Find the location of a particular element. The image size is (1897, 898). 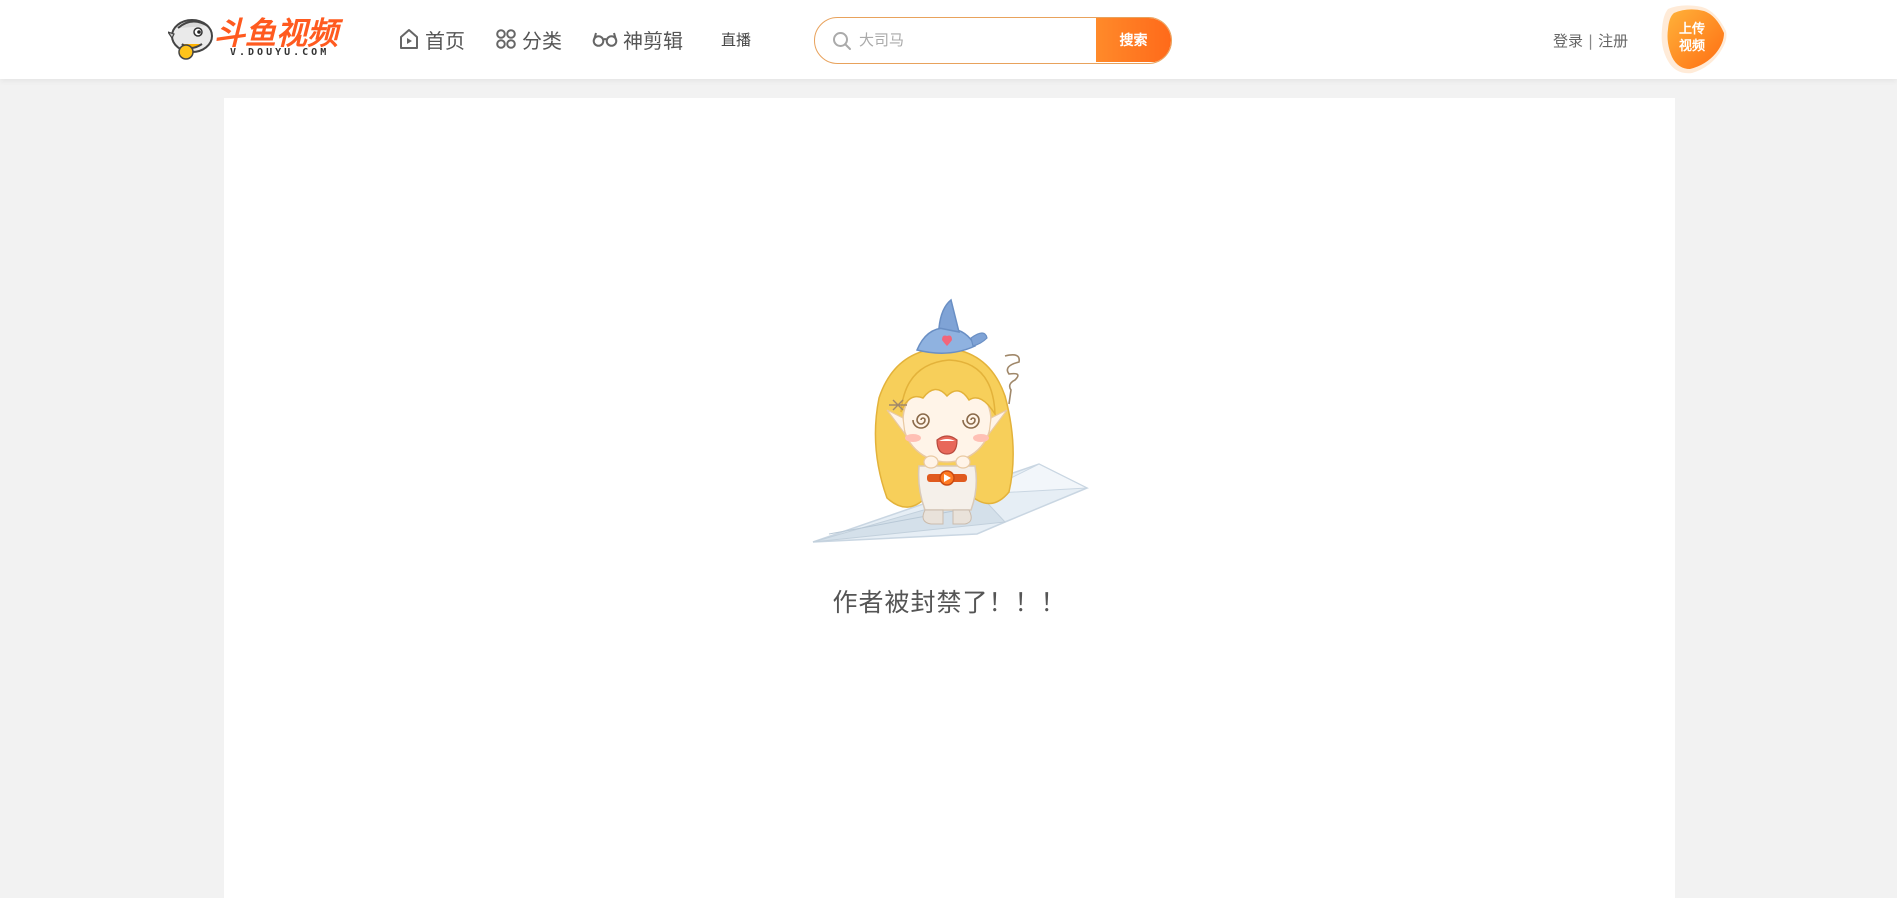

auth-links: 登录 | 注册 is located at coordinates (1590, 40).